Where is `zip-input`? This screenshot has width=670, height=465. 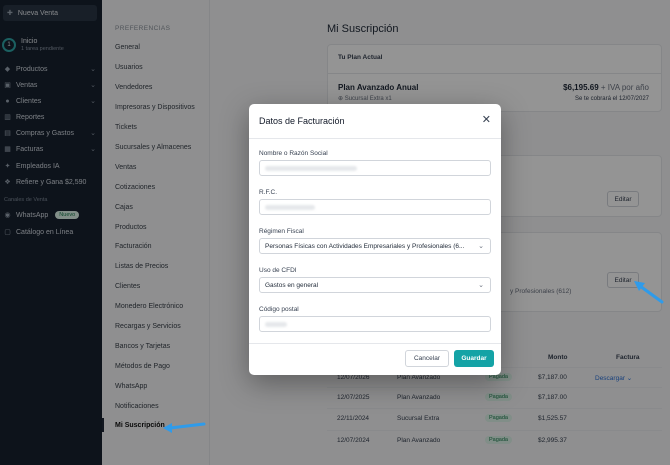
zip-input is located at coordinates (375, 324).